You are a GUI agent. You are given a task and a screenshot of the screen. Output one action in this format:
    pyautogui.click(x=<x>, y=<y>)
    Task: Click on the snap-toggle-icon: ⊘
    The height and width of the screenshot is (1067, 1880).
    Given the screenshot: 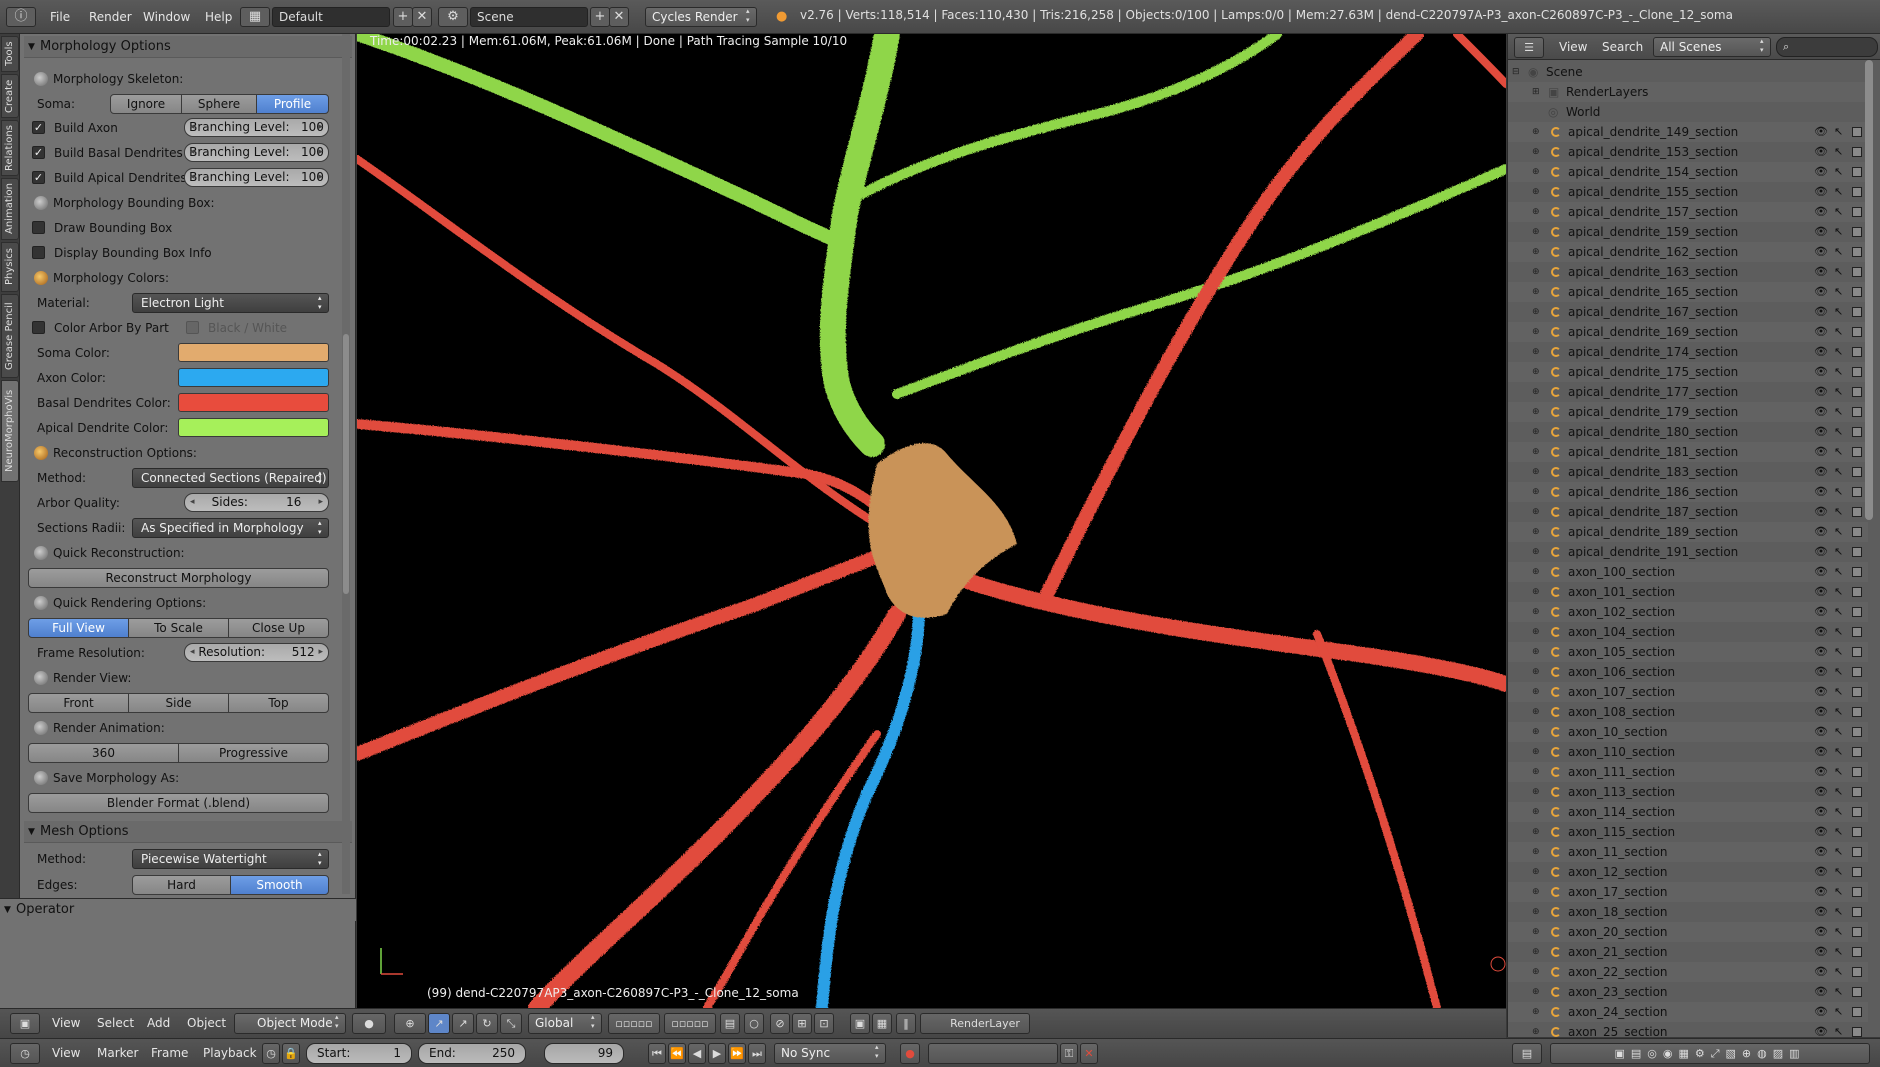 What is the action you would take?
    pyautogui.click(x=780, y=1023)
    